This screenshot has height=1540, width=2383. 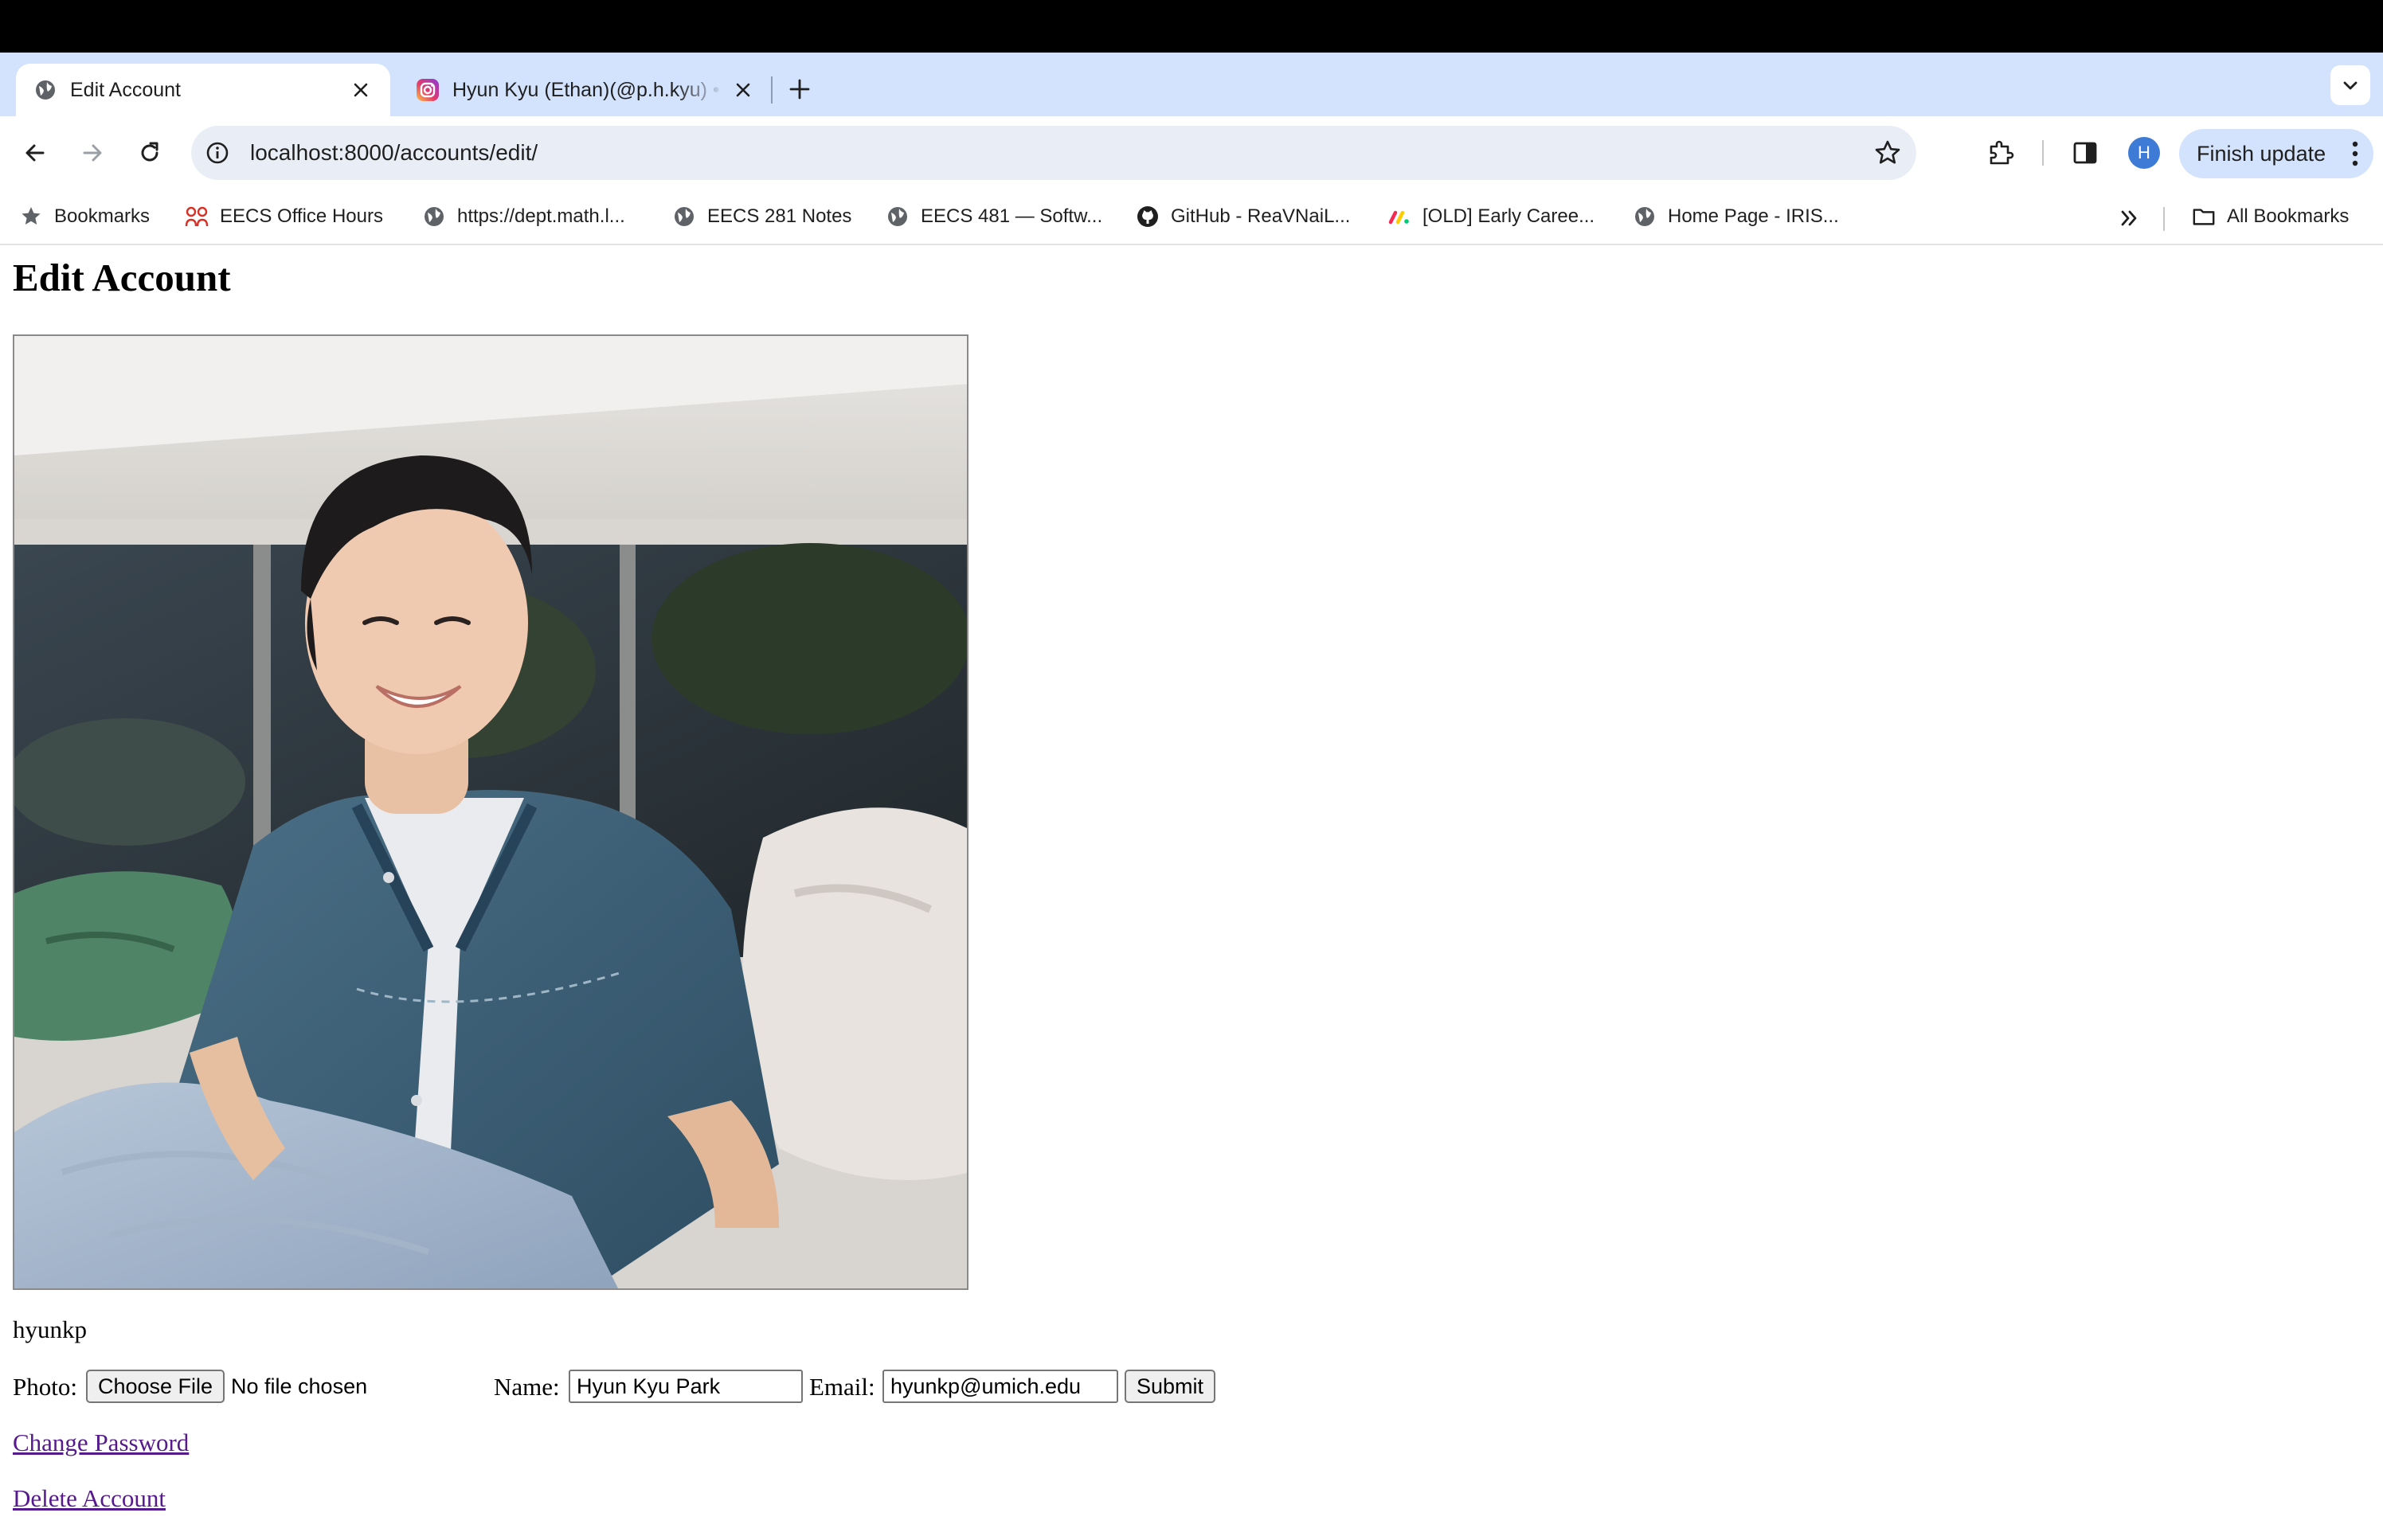 What do you see at coordinates (155, 1386) in the screenshot?
I see `choose-file-button: Choose File` at bounding box center [155, 1386].